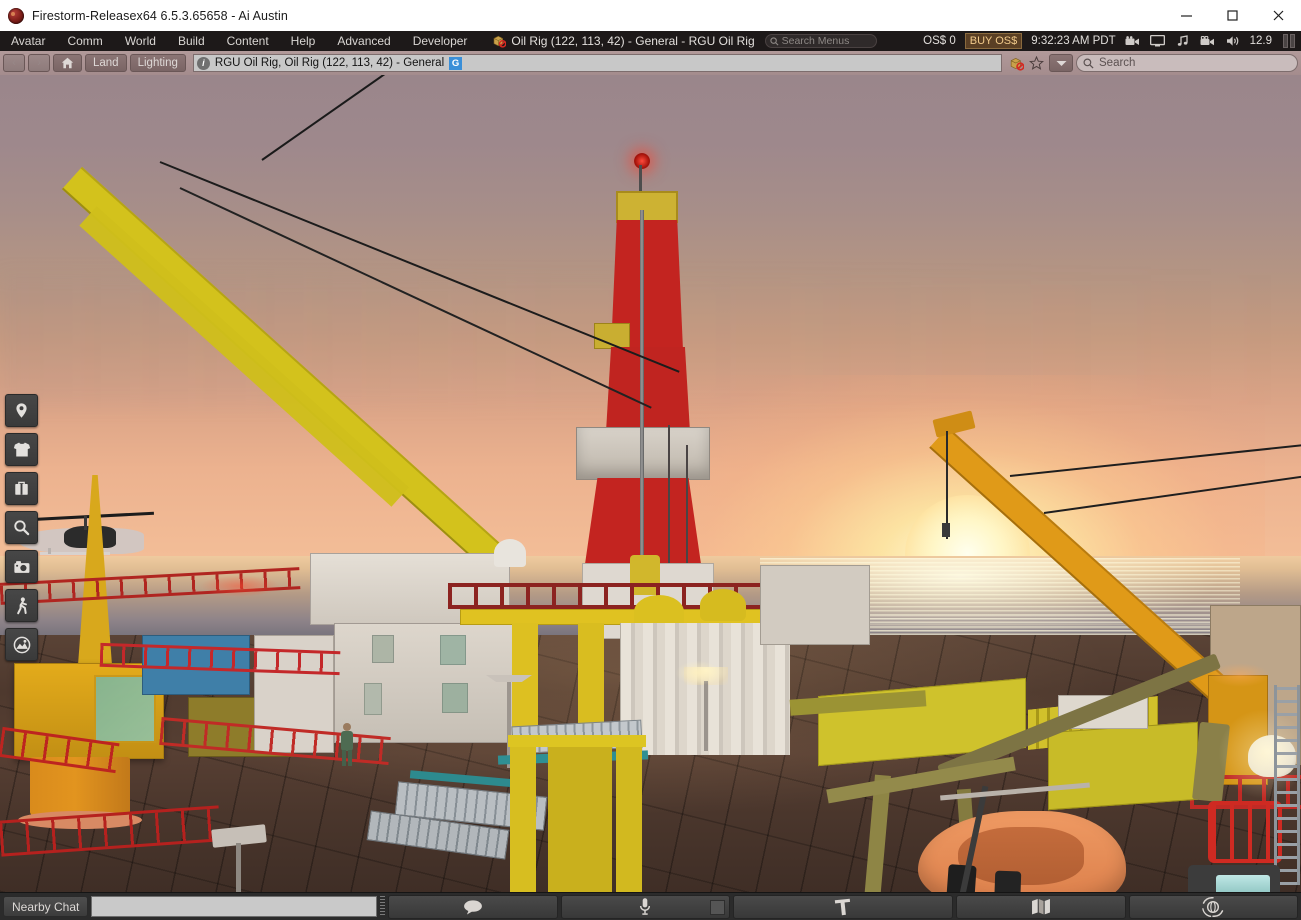  I want to click on left-toolbar, so click(21, 527).